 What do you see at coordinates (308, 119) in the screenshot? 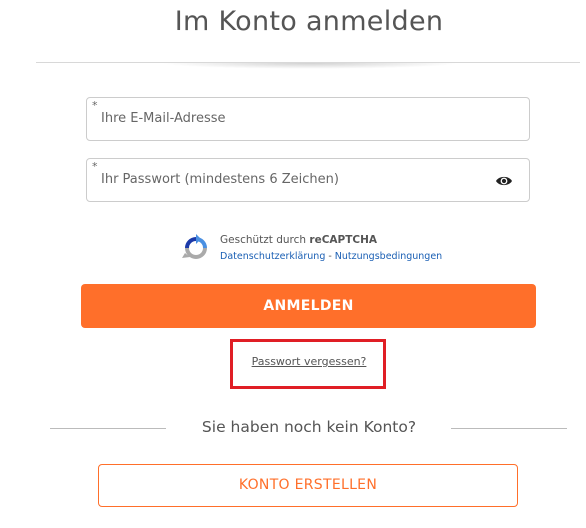
I see `email-field: * Ihre E-Mail-Adresse` at bounding box center [308, 119].